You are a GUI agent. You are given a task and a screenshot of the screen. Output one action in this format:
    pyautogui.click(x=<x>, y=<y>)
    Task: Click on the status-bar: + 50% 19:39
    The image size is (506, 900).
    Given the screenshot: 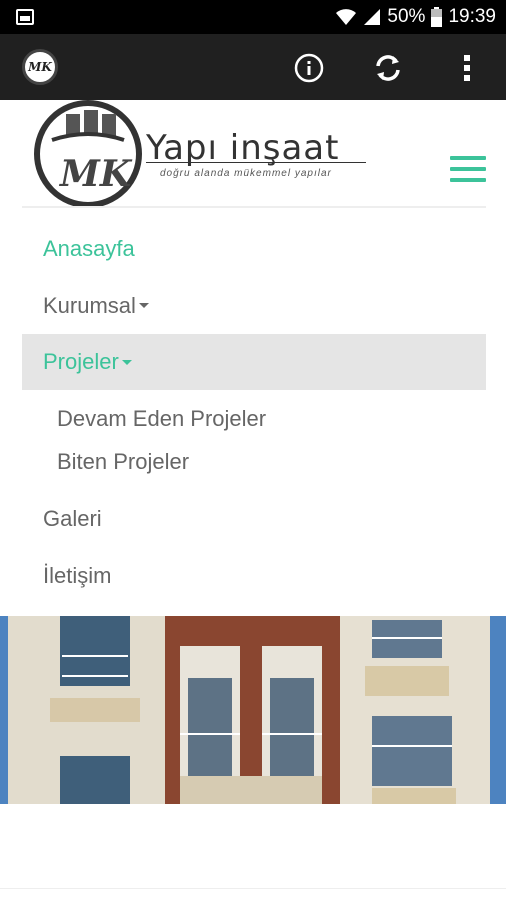 What is the action you would take?
    pyautogui.click(x=253, y=17)
    